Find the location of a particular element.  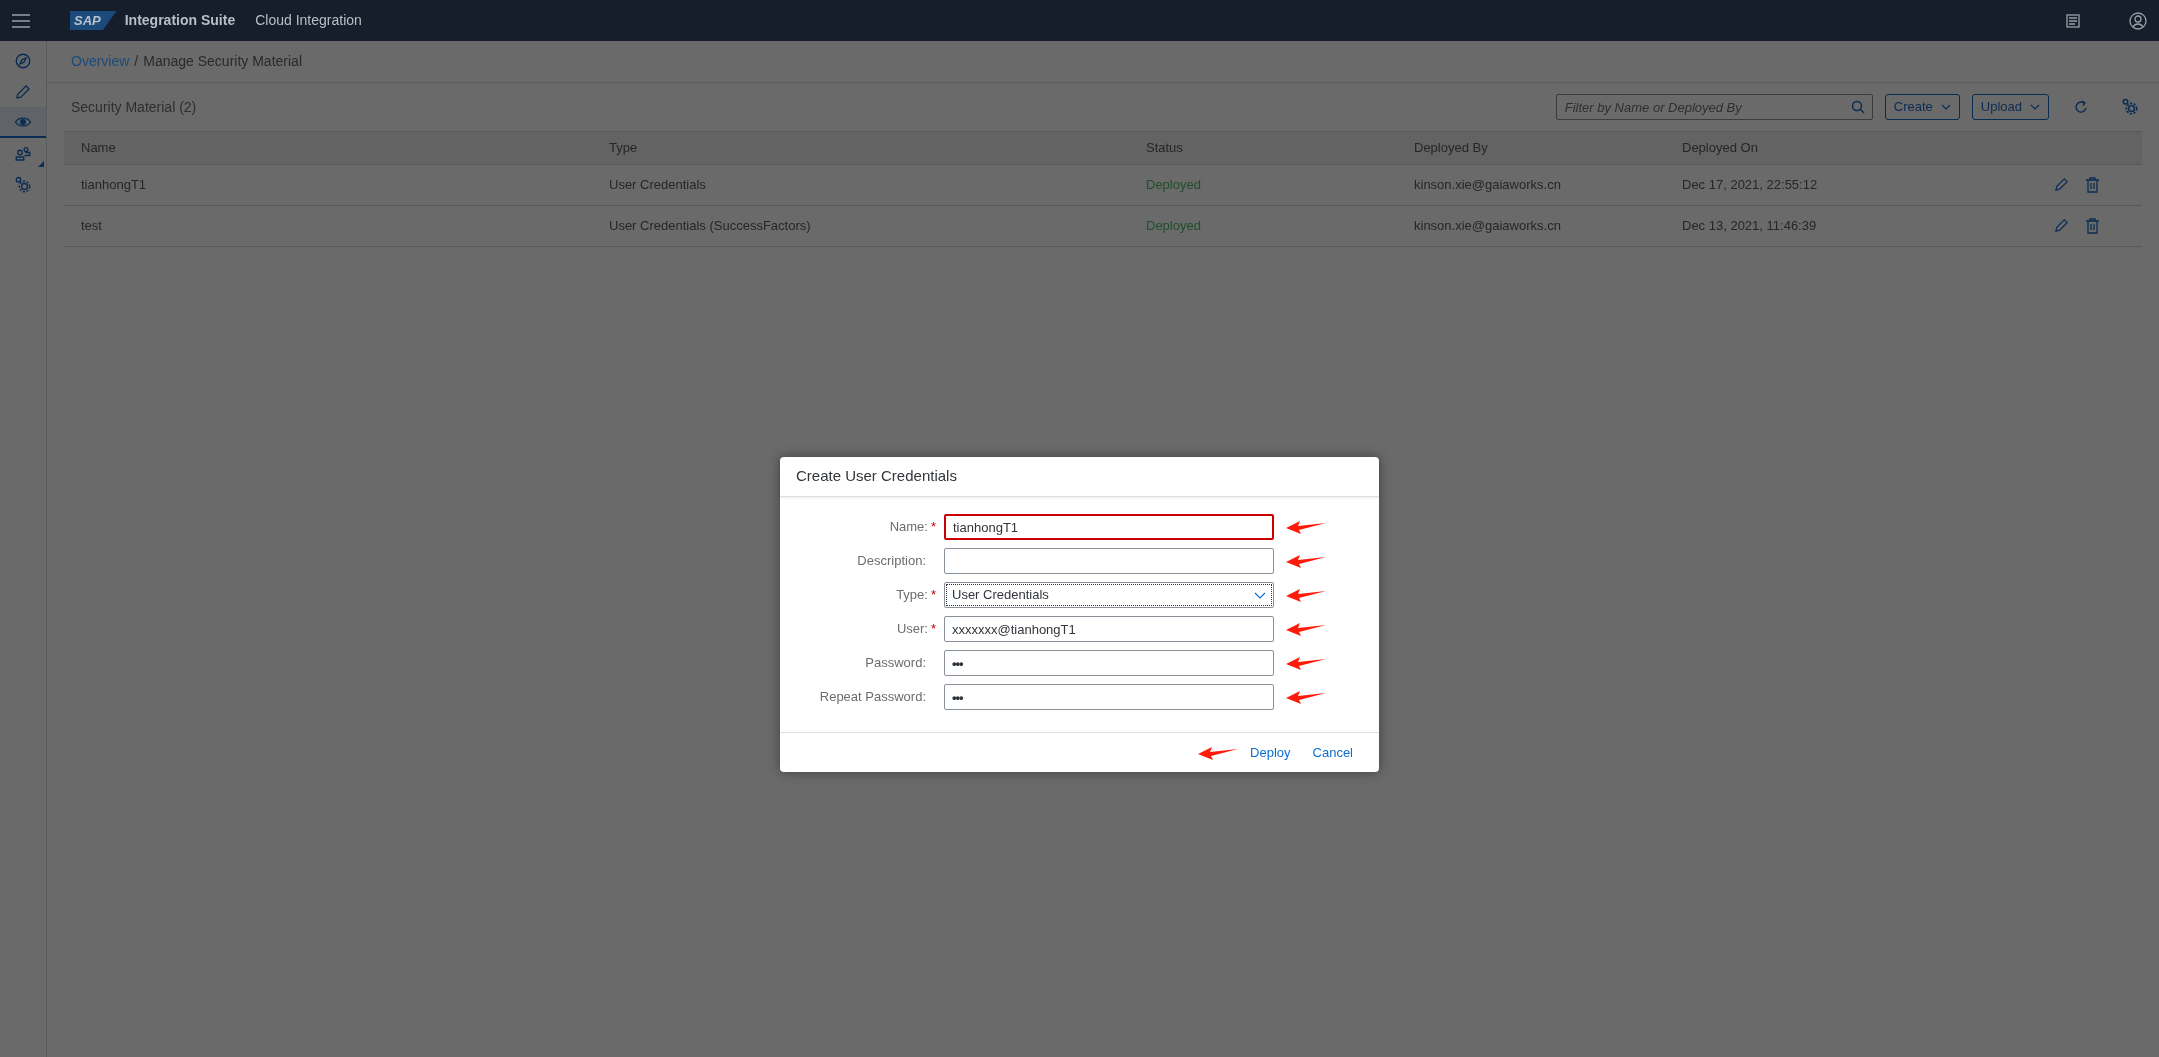

dialog-button: Cancel is located at coordinates (1332, 752).